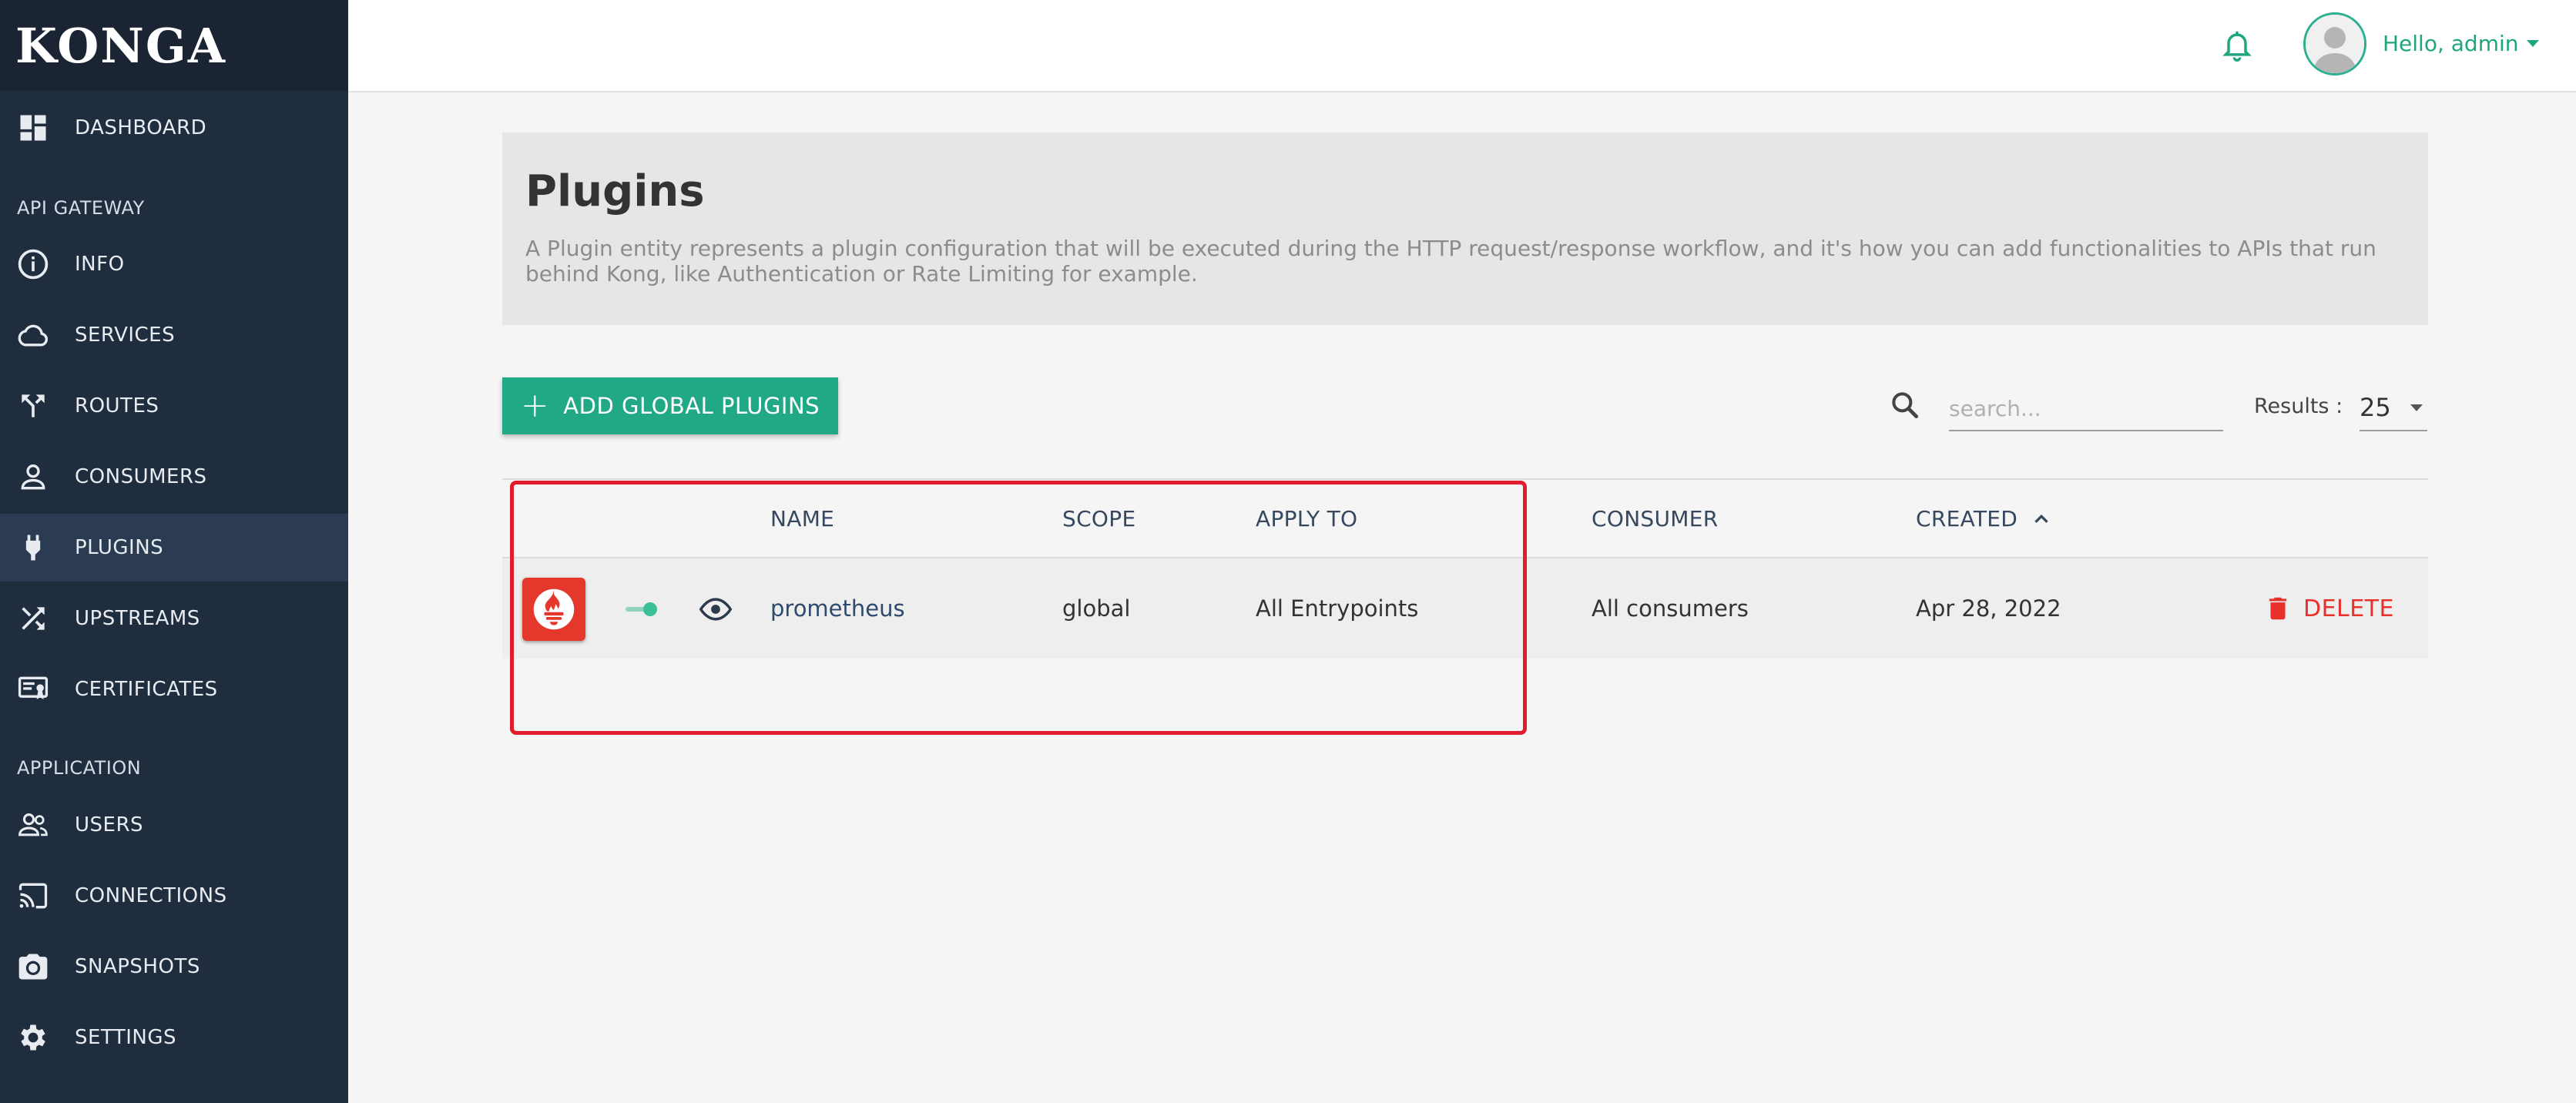 This screenshot has width=2576, height=1103. What do you see at coordinates (2451, 43) in the screenshot?
I see `user-greeting: Hello, admin` at bounding box center [2451, 43].